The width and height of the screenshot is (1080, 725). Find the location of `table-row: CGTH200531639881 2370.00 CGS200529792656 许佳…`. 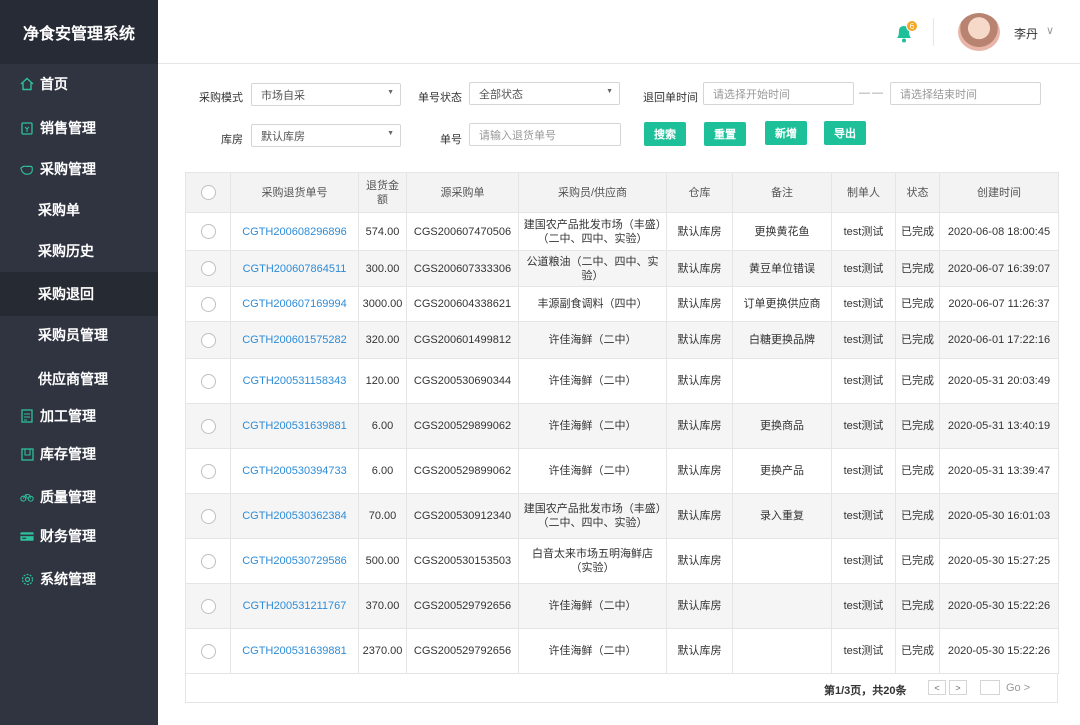

table-row: CGTH200531639881 2370.00 CGS200529792656 许佳… is located at coordinates (622, 651).